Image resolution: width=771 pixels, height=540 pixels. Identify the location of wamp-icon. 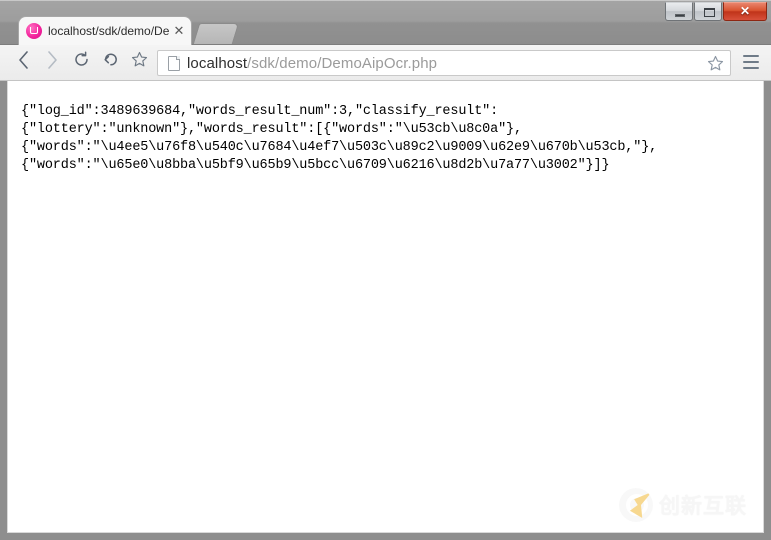
(34, 31).